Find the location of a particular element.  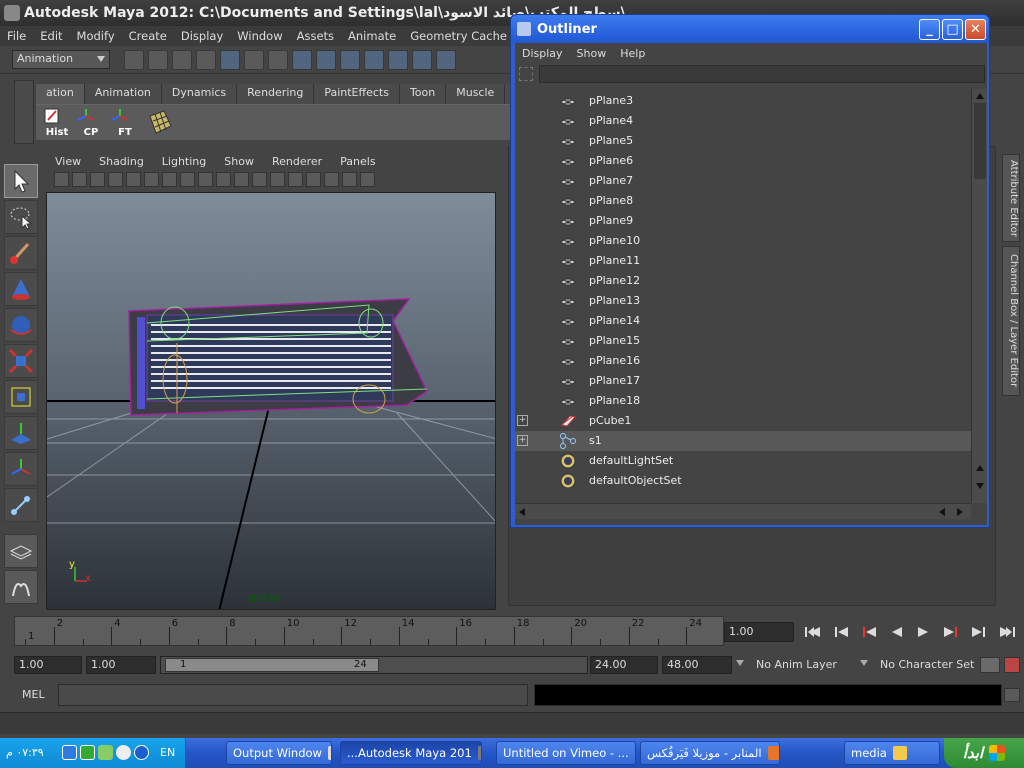

chevron-down-icon is located at coordinates (740, 663).